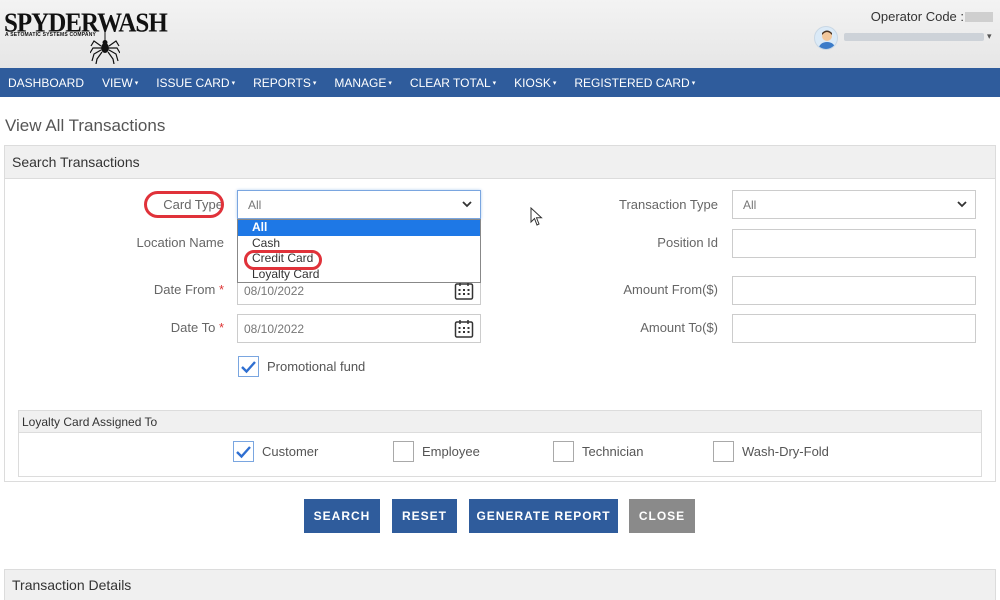 The height and width of the screenshot is (600, 1000). What do you see at coordinates (979, 17) in the screenshot?
I see `operator-code-value-redacted` at bounding box center [979, 17].